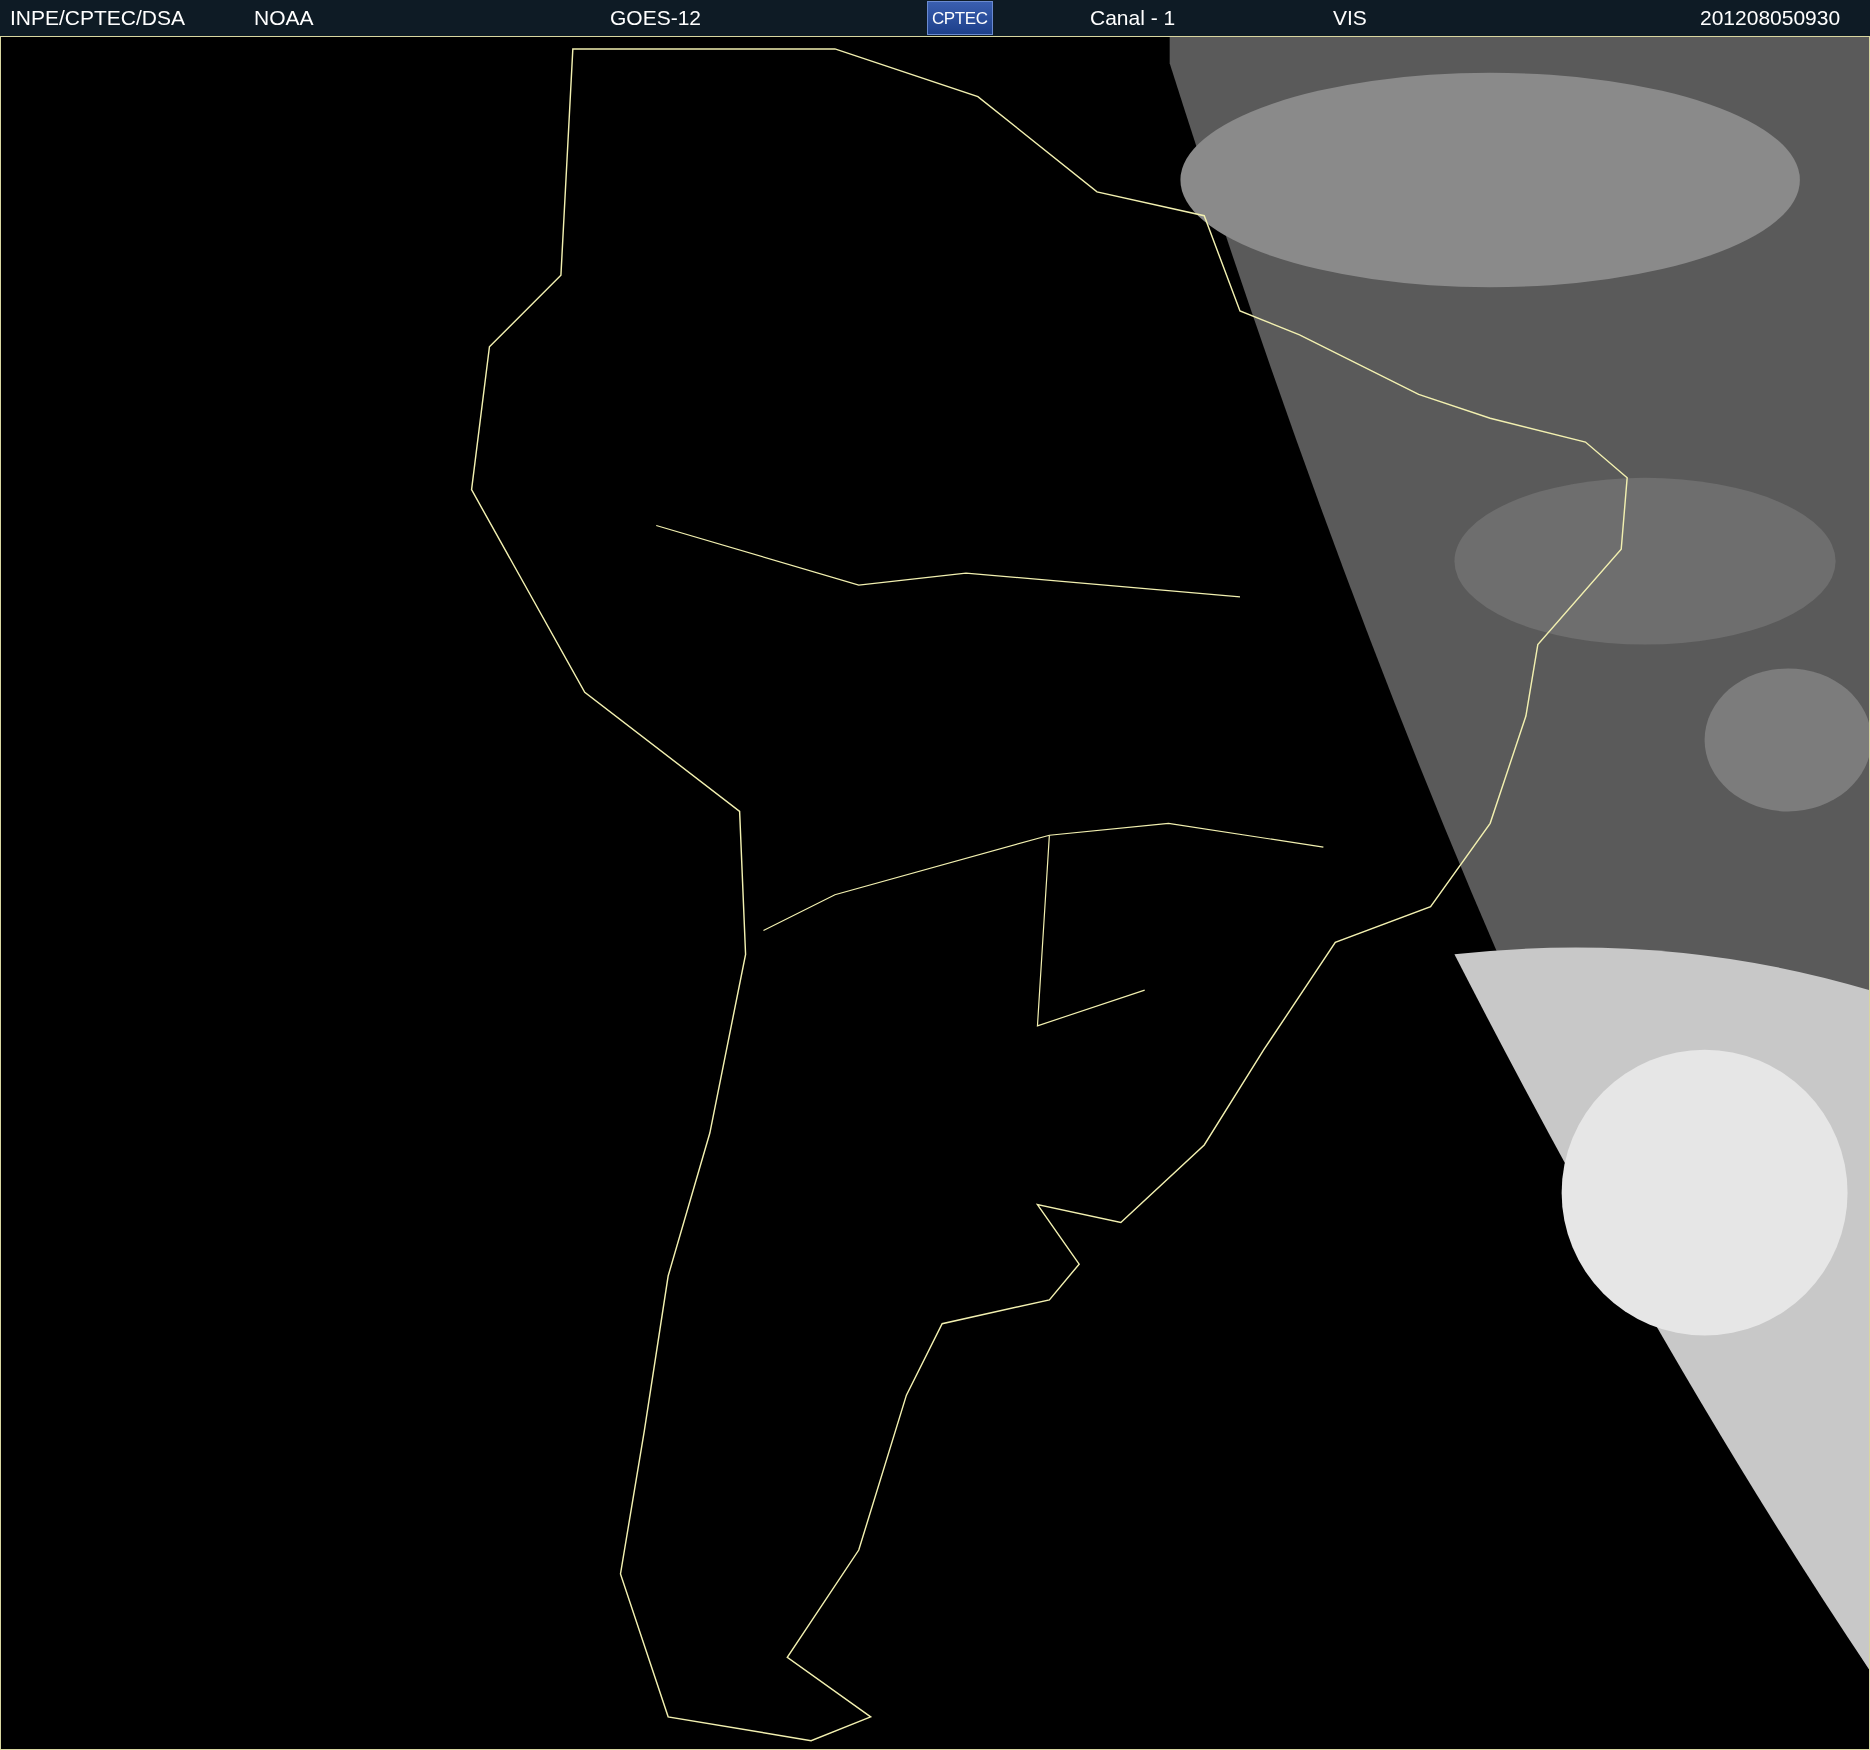  I want to click on header-label: Canal - 1, so click(1133, 18).